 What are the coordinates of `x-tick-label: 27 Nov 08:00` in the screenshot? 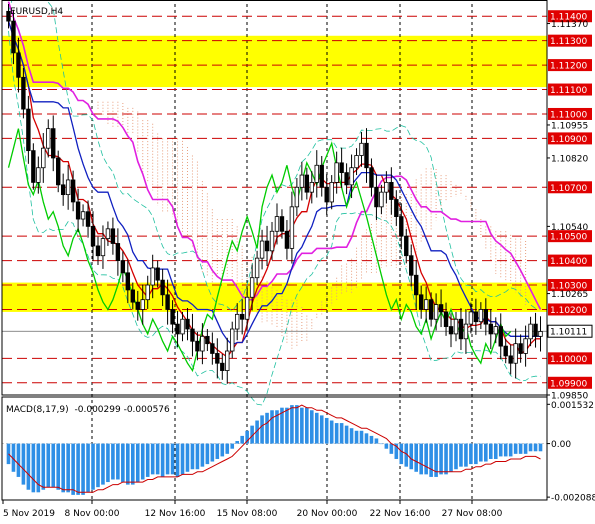 It's located at (472, 514).